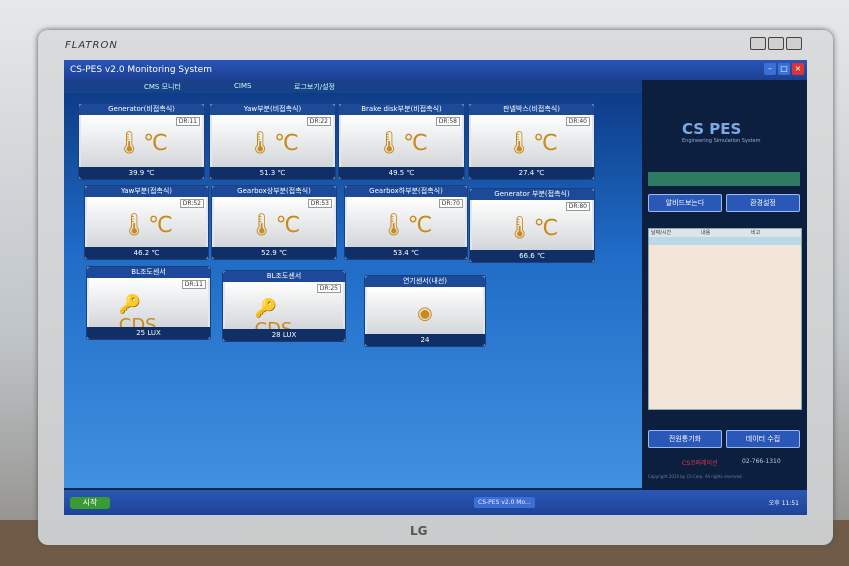 The height and width of the screenshot is (566, 849). I want to click on tile-title: Generator(비접촉식), so click(141, 109).